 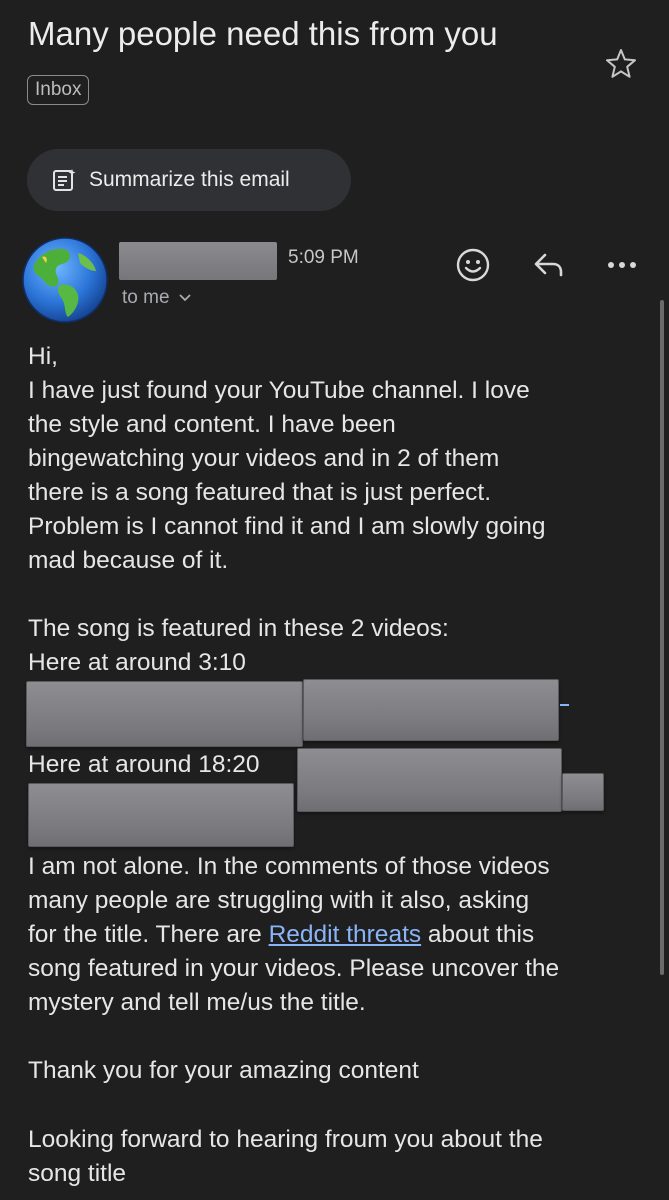 I want to click on greeting: Hi,, so click(x=43, y=356).